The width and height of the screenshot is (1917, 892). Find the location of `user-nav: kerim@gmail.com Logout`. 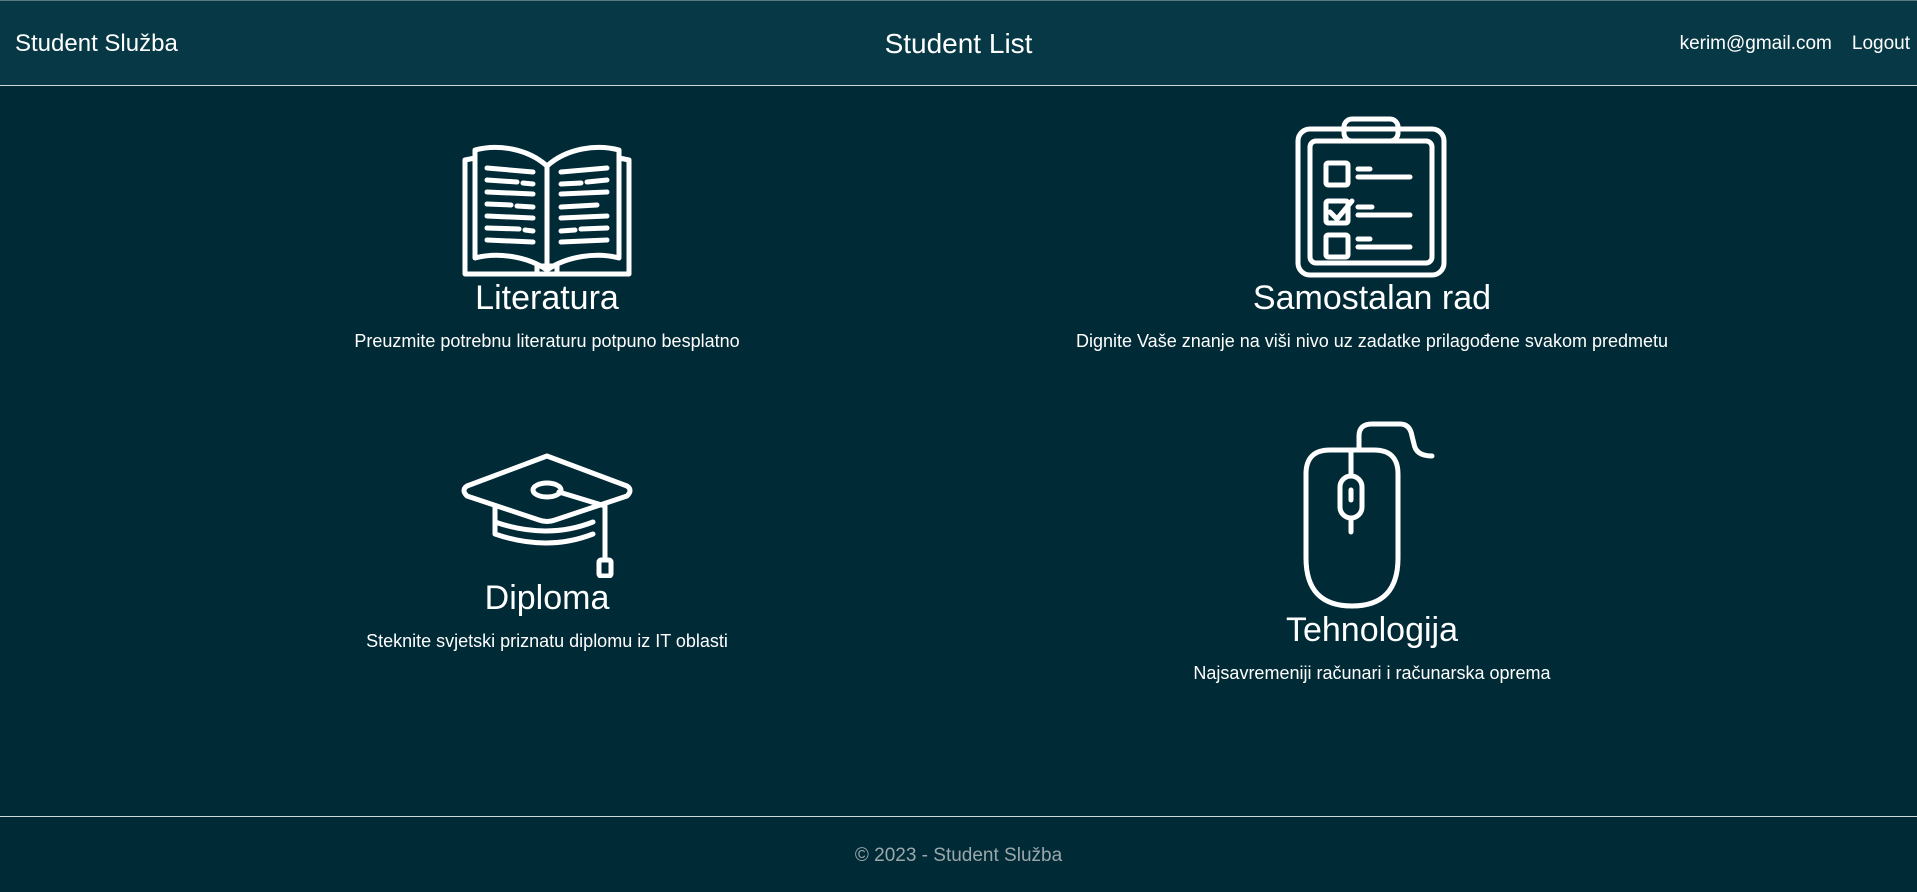

user-nav: kerim@gmail.com Logout is located at coordinates (1795, 44).